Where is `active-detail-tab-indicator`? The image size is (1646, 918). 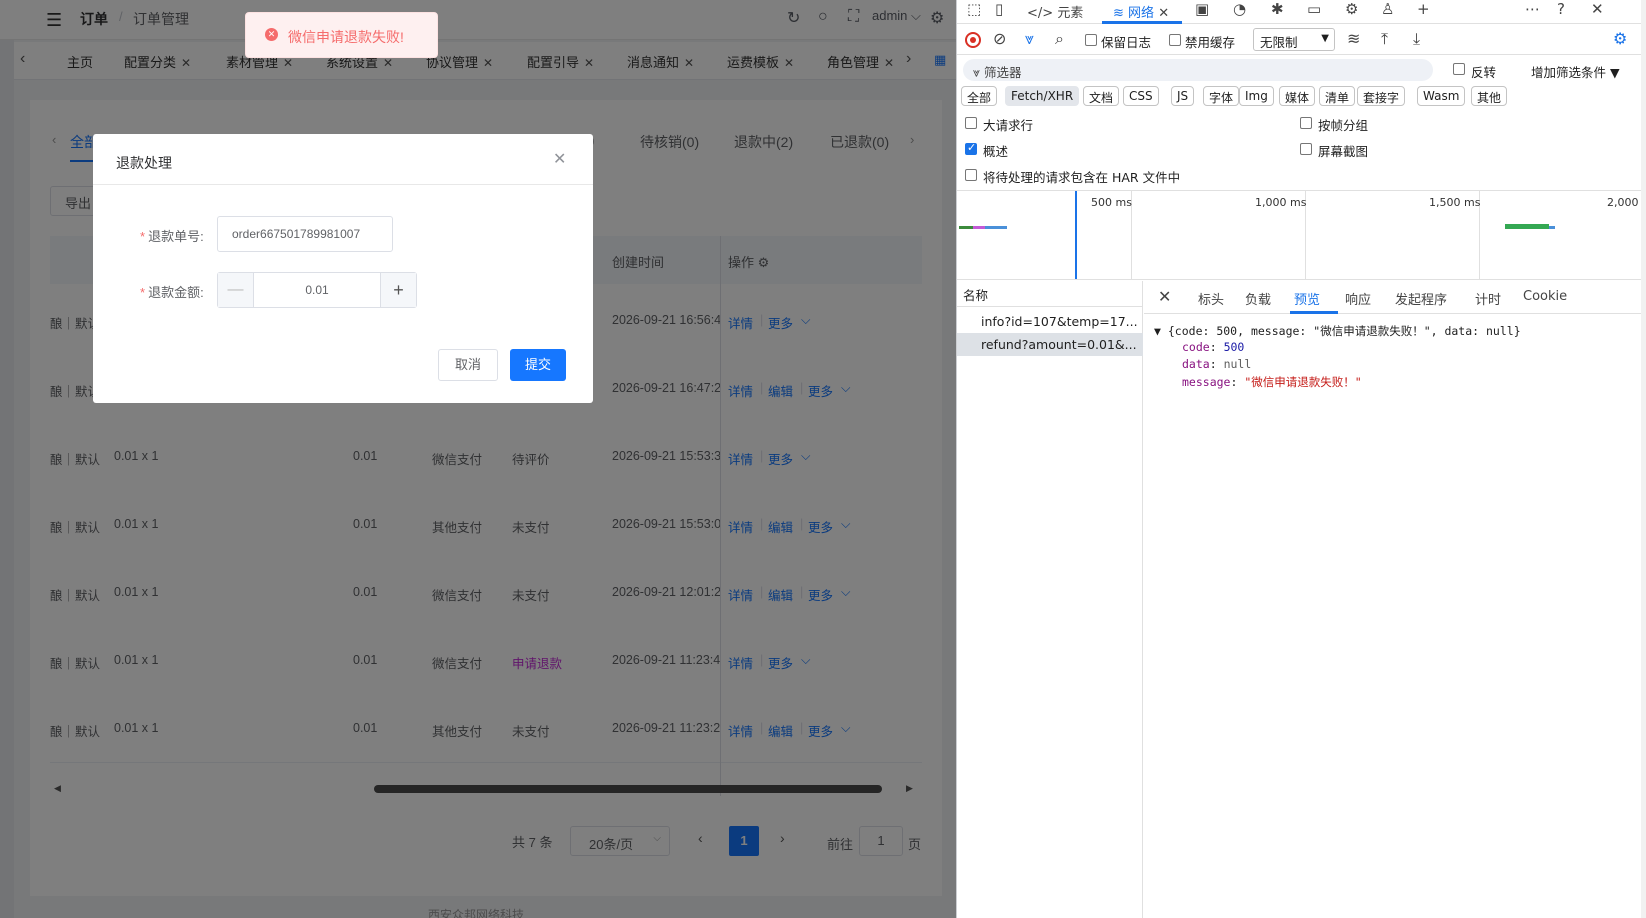
active-detail-tab-indicator is located at coordinates (1314, 312).